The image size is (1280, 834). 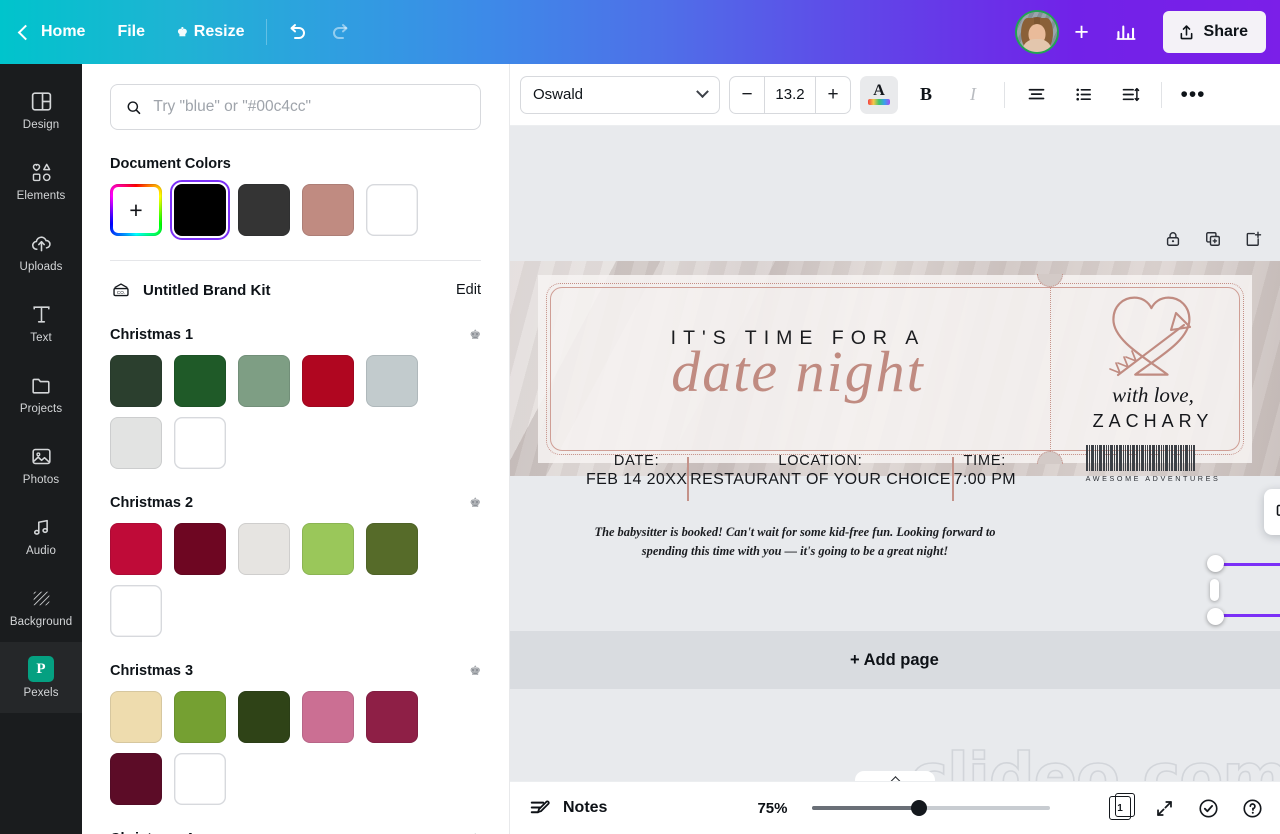 What do you see at coordinates (1173, 239) in the screenshot?
I see `lock-page-button` at bounding box center [1173, 239].